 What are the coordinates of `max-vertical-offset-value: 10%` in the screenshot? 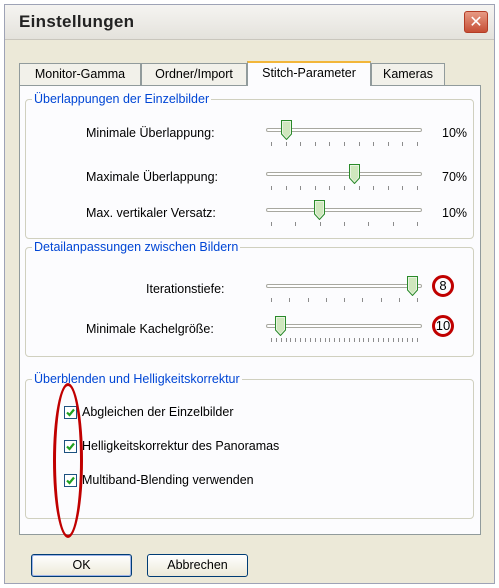 It's located at (455, 213).